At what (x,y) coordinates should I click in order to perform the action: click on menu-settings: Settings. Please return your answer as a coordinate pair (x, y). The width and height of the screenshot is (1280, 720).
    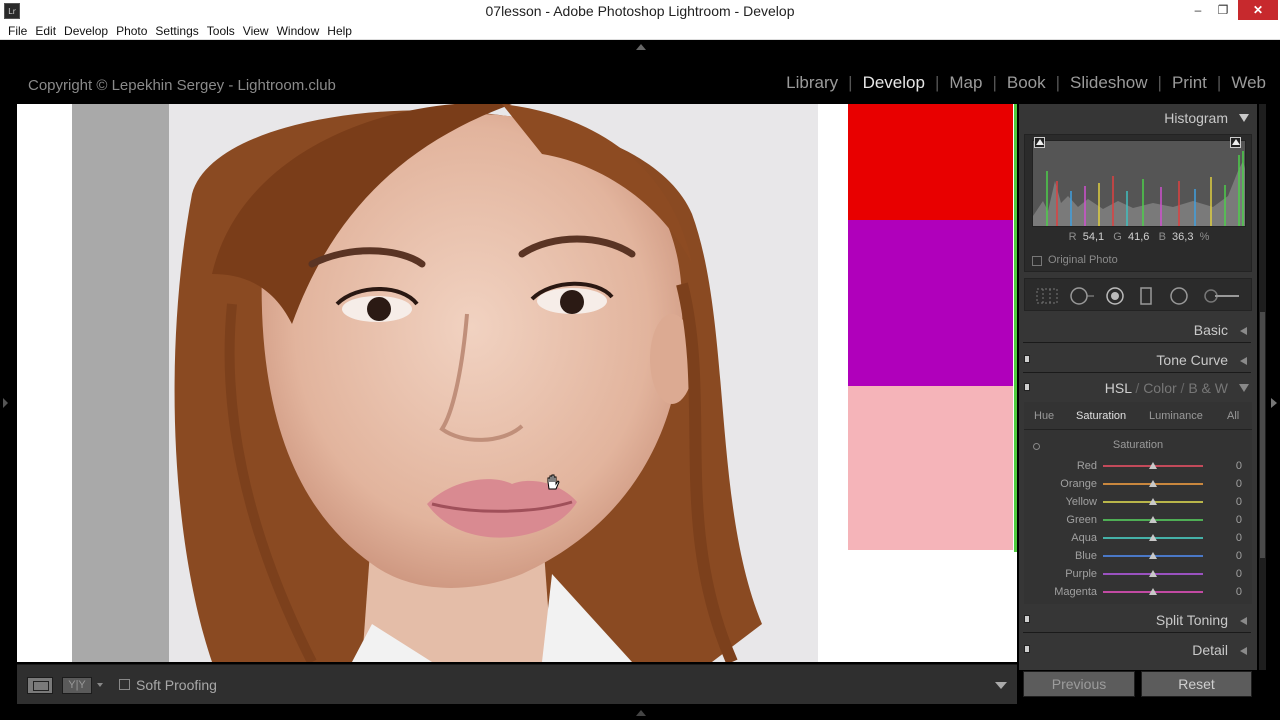
    Looking at the image, I should click on (176, 30).